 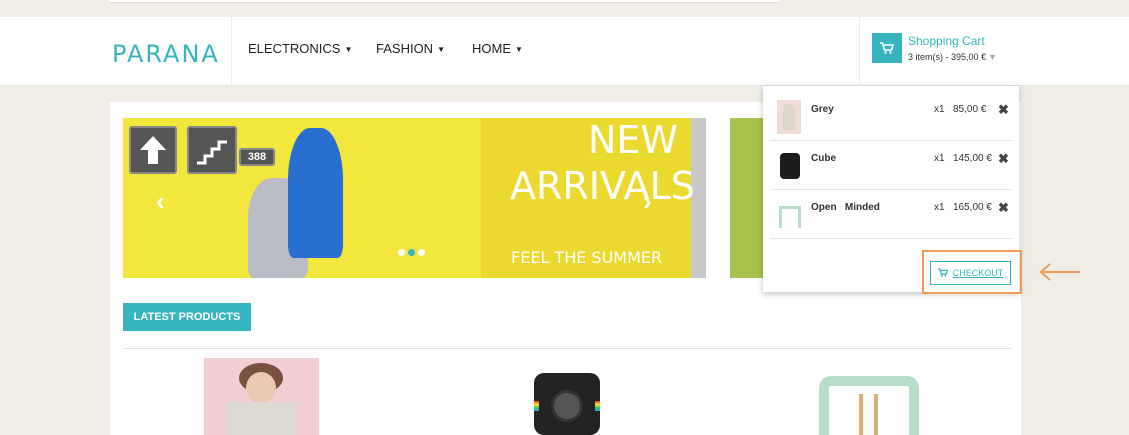 What do you see at coordinates (294, 48) in the screenshot?
I see `nav-label: ELECTRONICS` at bounding box center [294, 48].